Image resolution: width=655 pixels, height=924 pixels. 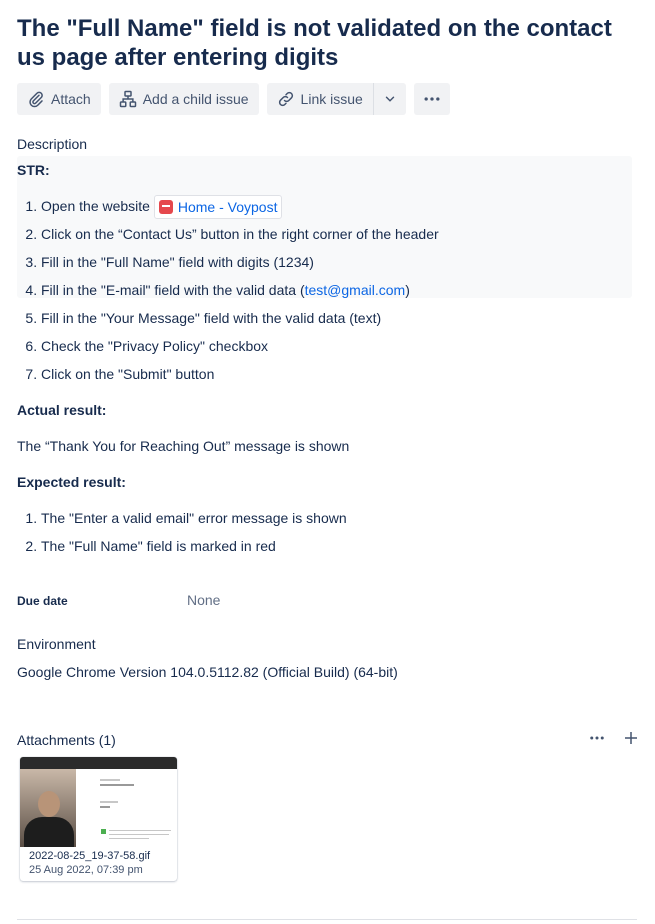 What do you see at coordinates (52, 144) in the screenshot?
I see `description-heading: Description` at bounding box center [52, 144].